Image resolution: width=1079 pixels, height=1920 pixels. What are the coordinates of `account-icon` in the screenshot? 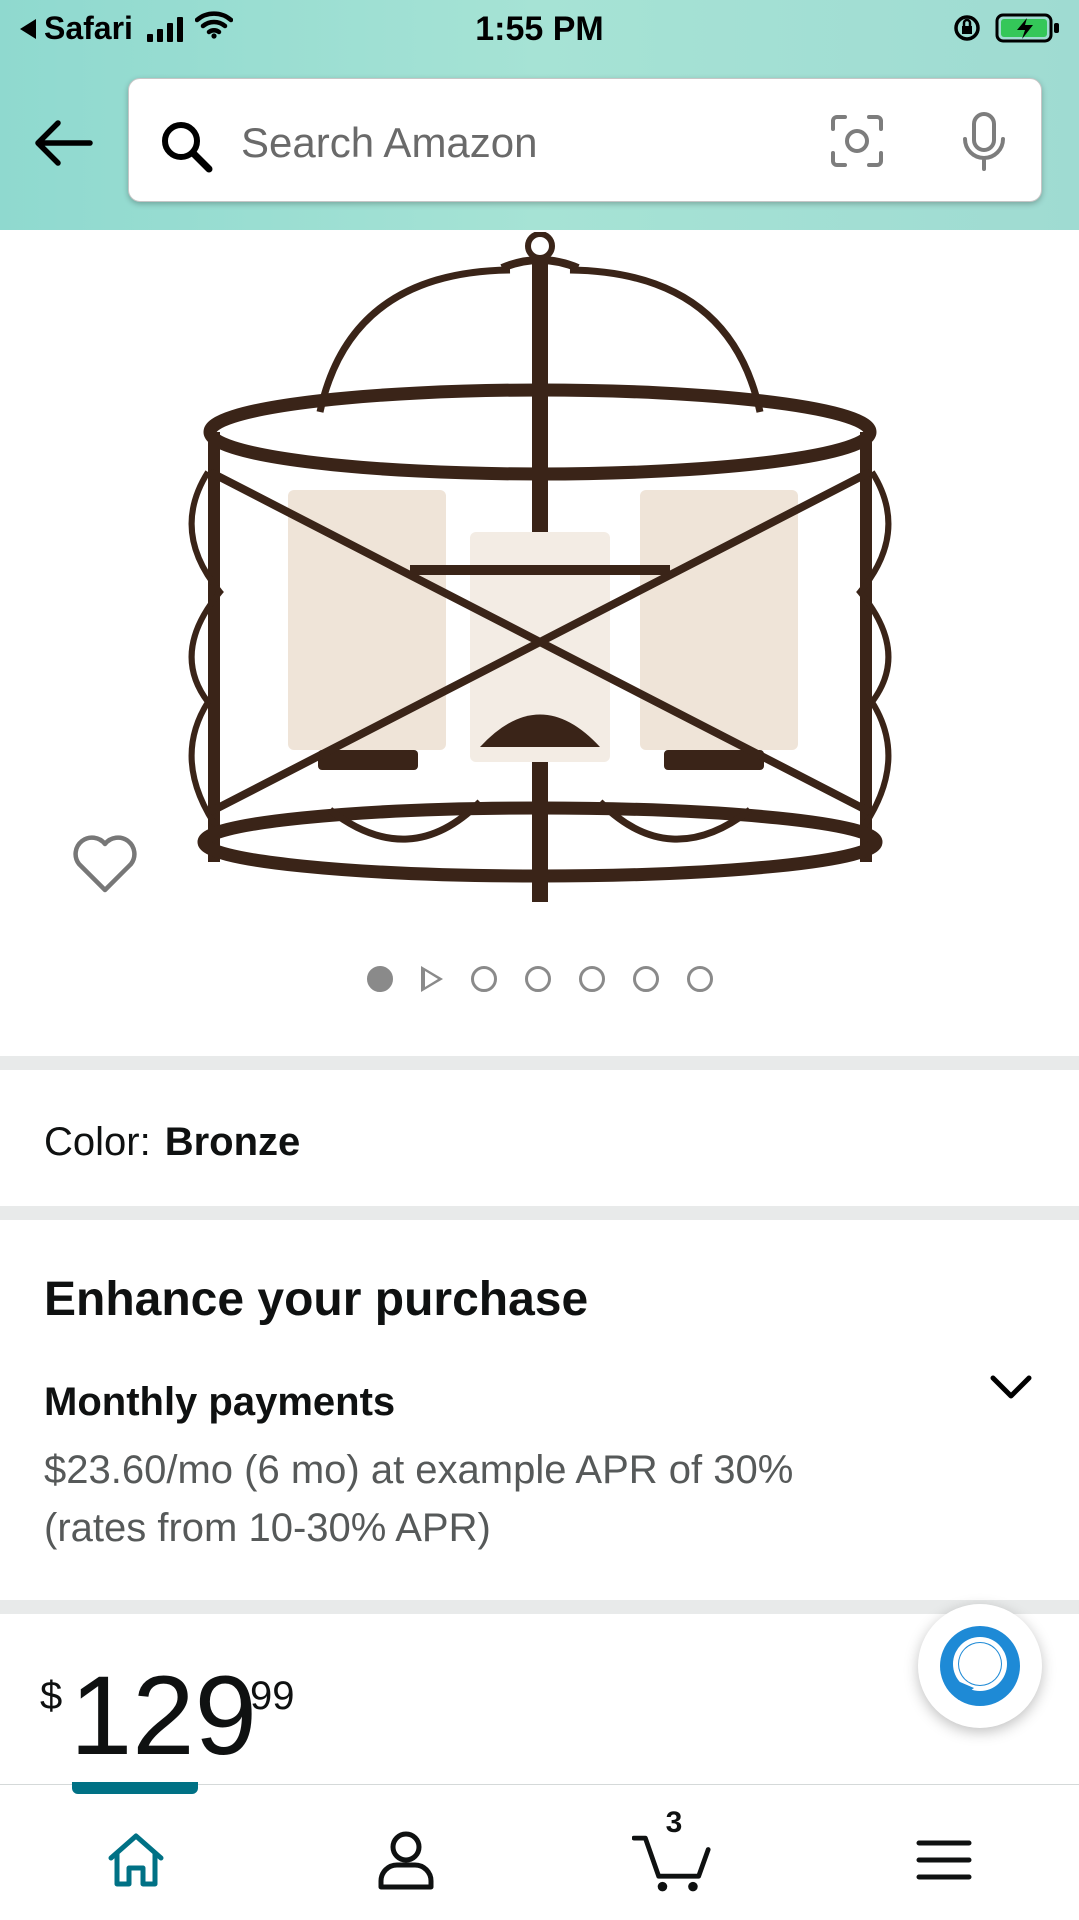 It's located at (406, 1860).